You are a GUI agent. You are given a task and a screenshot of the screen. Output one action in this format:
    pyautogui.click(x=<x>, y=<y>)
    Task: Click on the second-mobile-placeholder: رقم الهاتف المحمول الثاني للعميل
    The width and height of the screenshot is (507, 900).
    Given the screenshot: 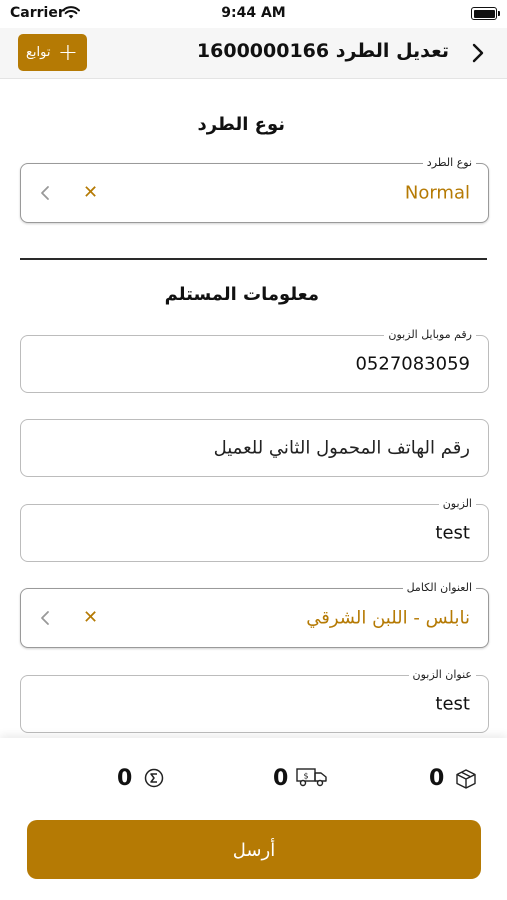 What is the action you would take?
    pyautogui.click(x=341, y=448)
    